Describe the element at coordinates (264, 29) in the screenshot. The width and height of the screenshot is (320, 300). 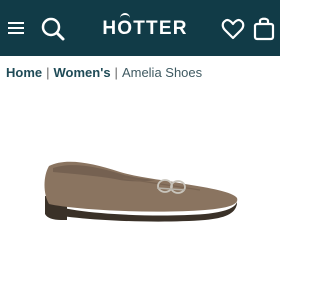
I see `shopping-bag-icon` at that location.